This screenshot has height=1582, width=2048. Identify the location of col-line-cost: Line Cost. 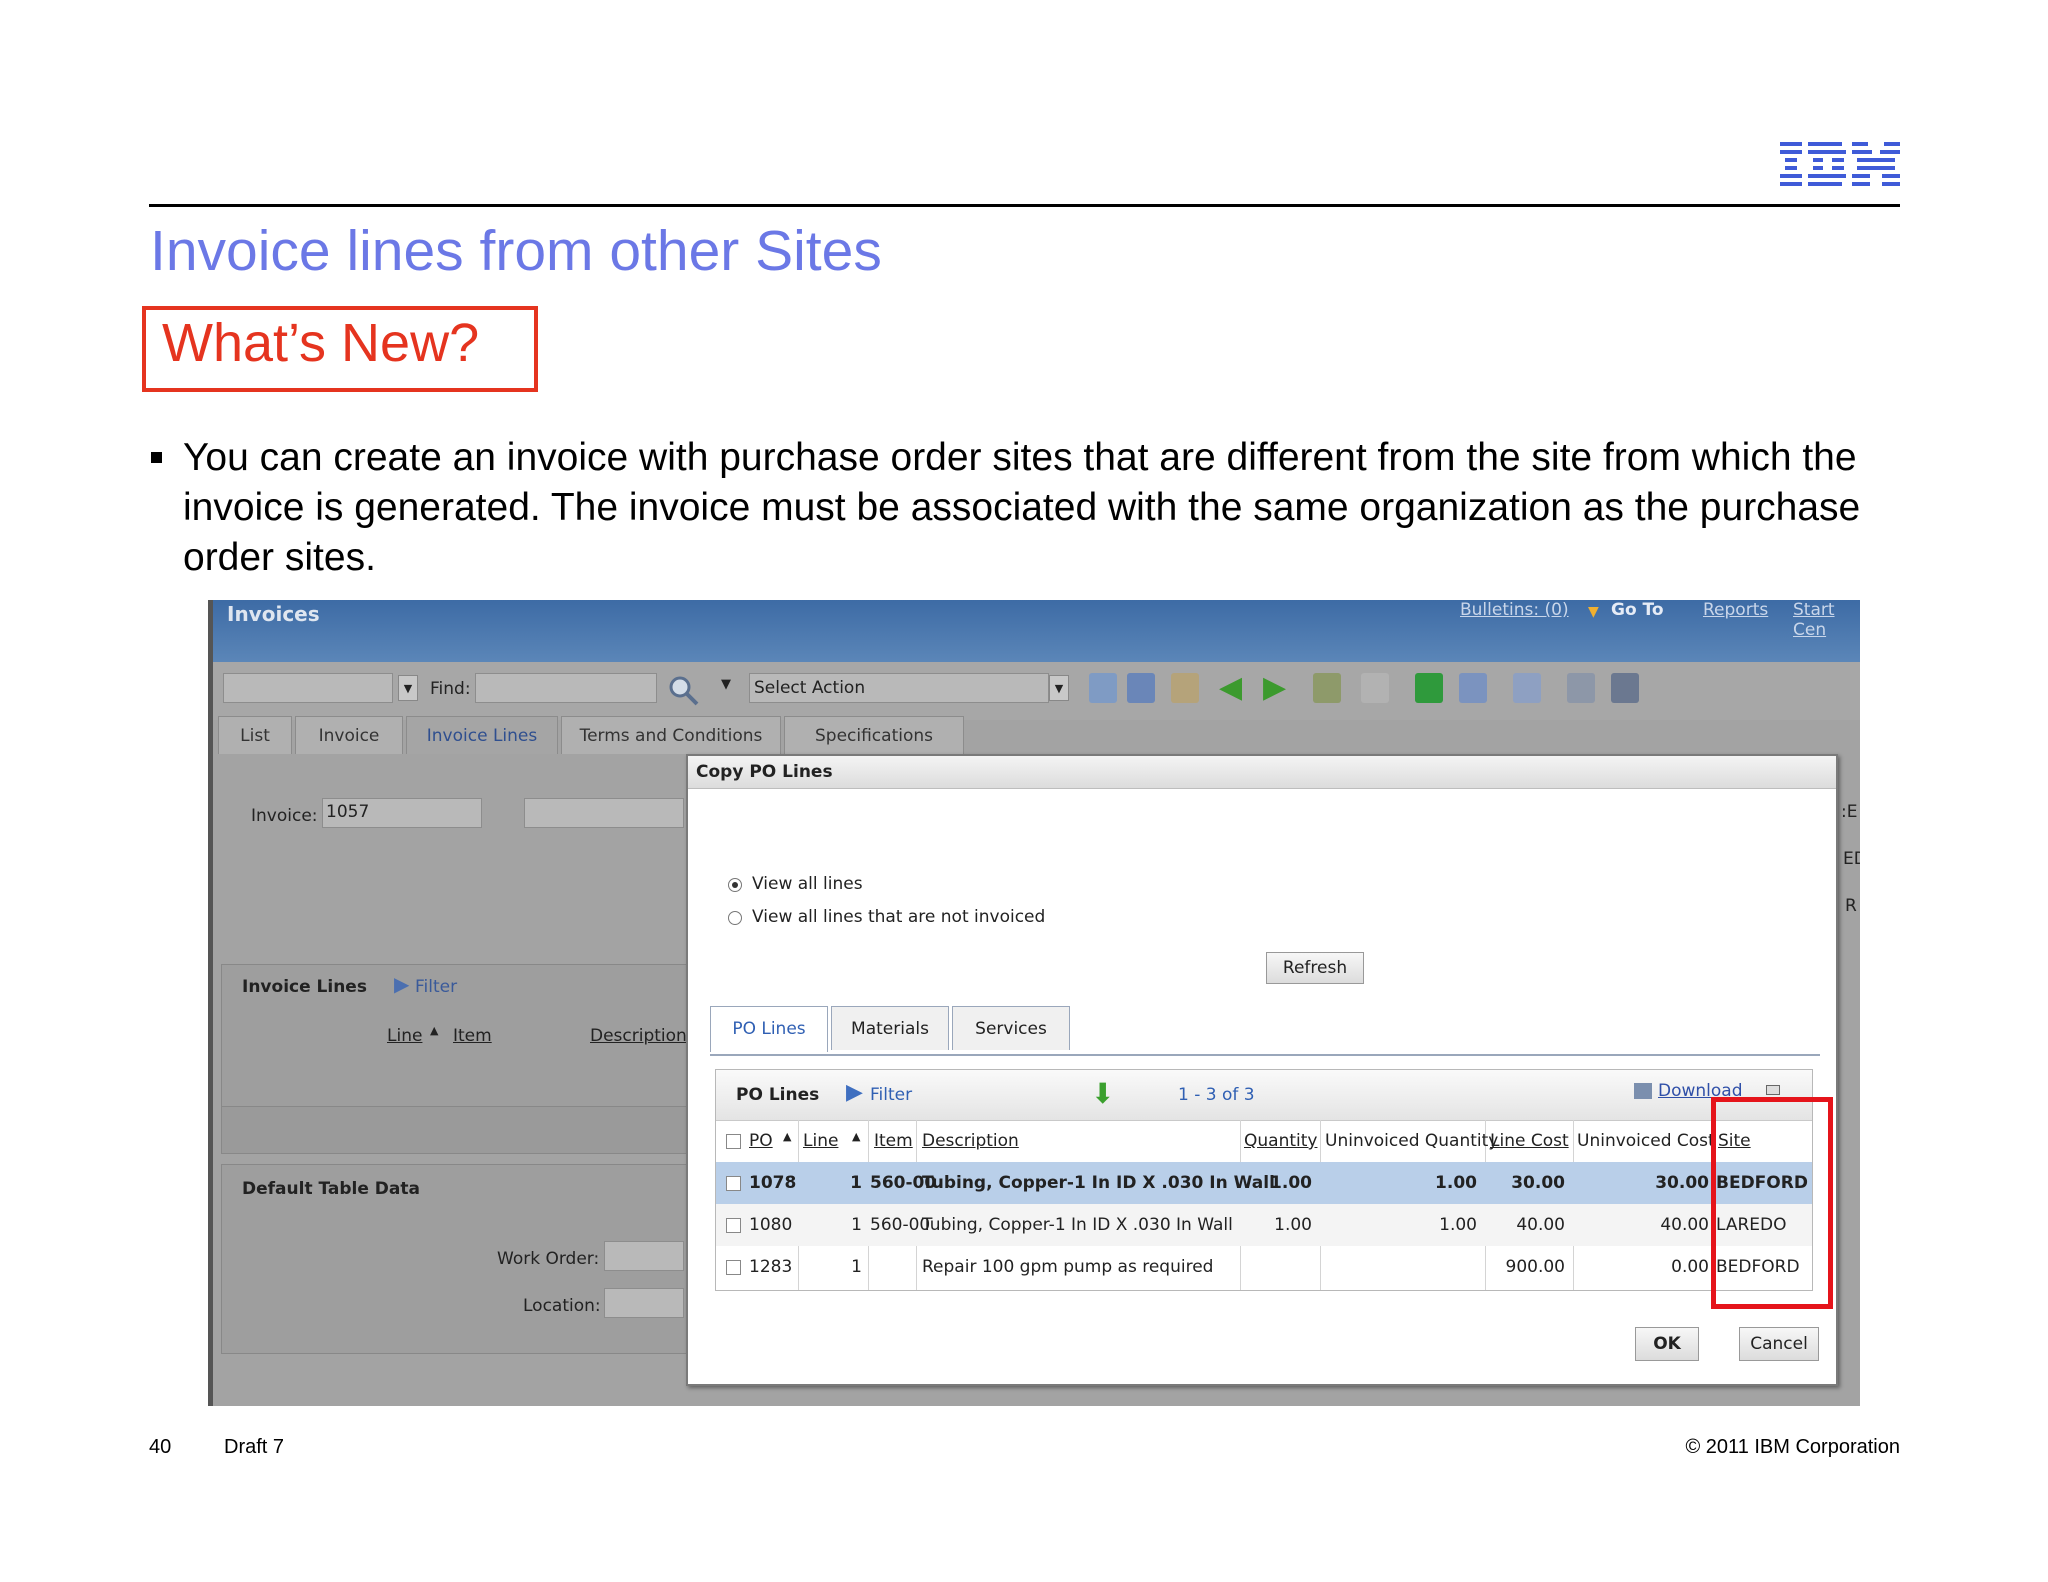
(1529, 1141).